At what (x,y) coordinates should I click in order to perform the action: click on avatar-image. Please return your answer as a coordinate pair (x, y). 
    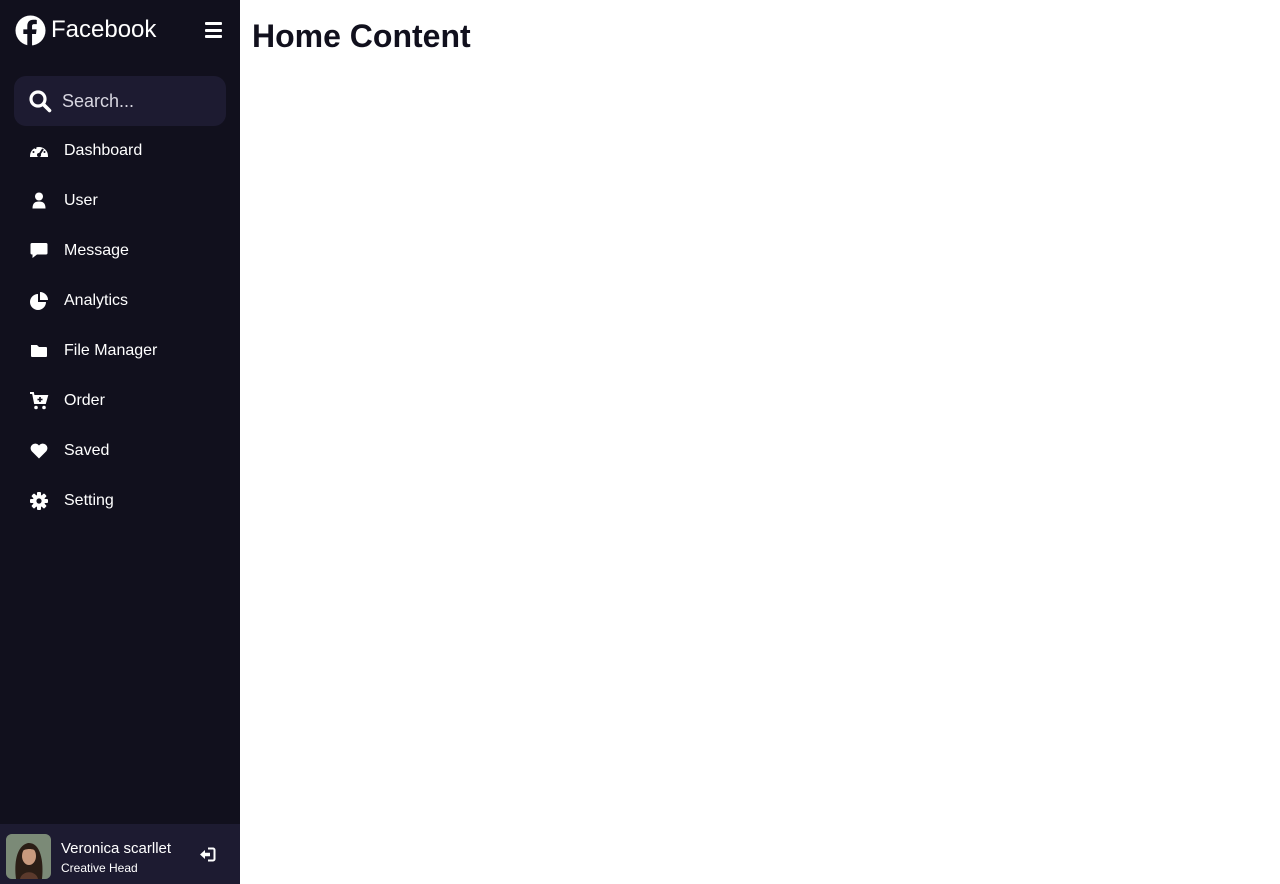
    Looking at the image, I should click on (28, 856).